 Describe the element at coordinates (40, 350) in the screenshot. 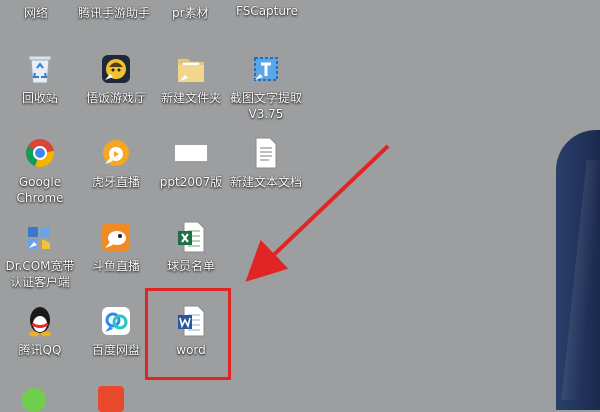

I see `icon-label: 腾讯QQ` at that location.